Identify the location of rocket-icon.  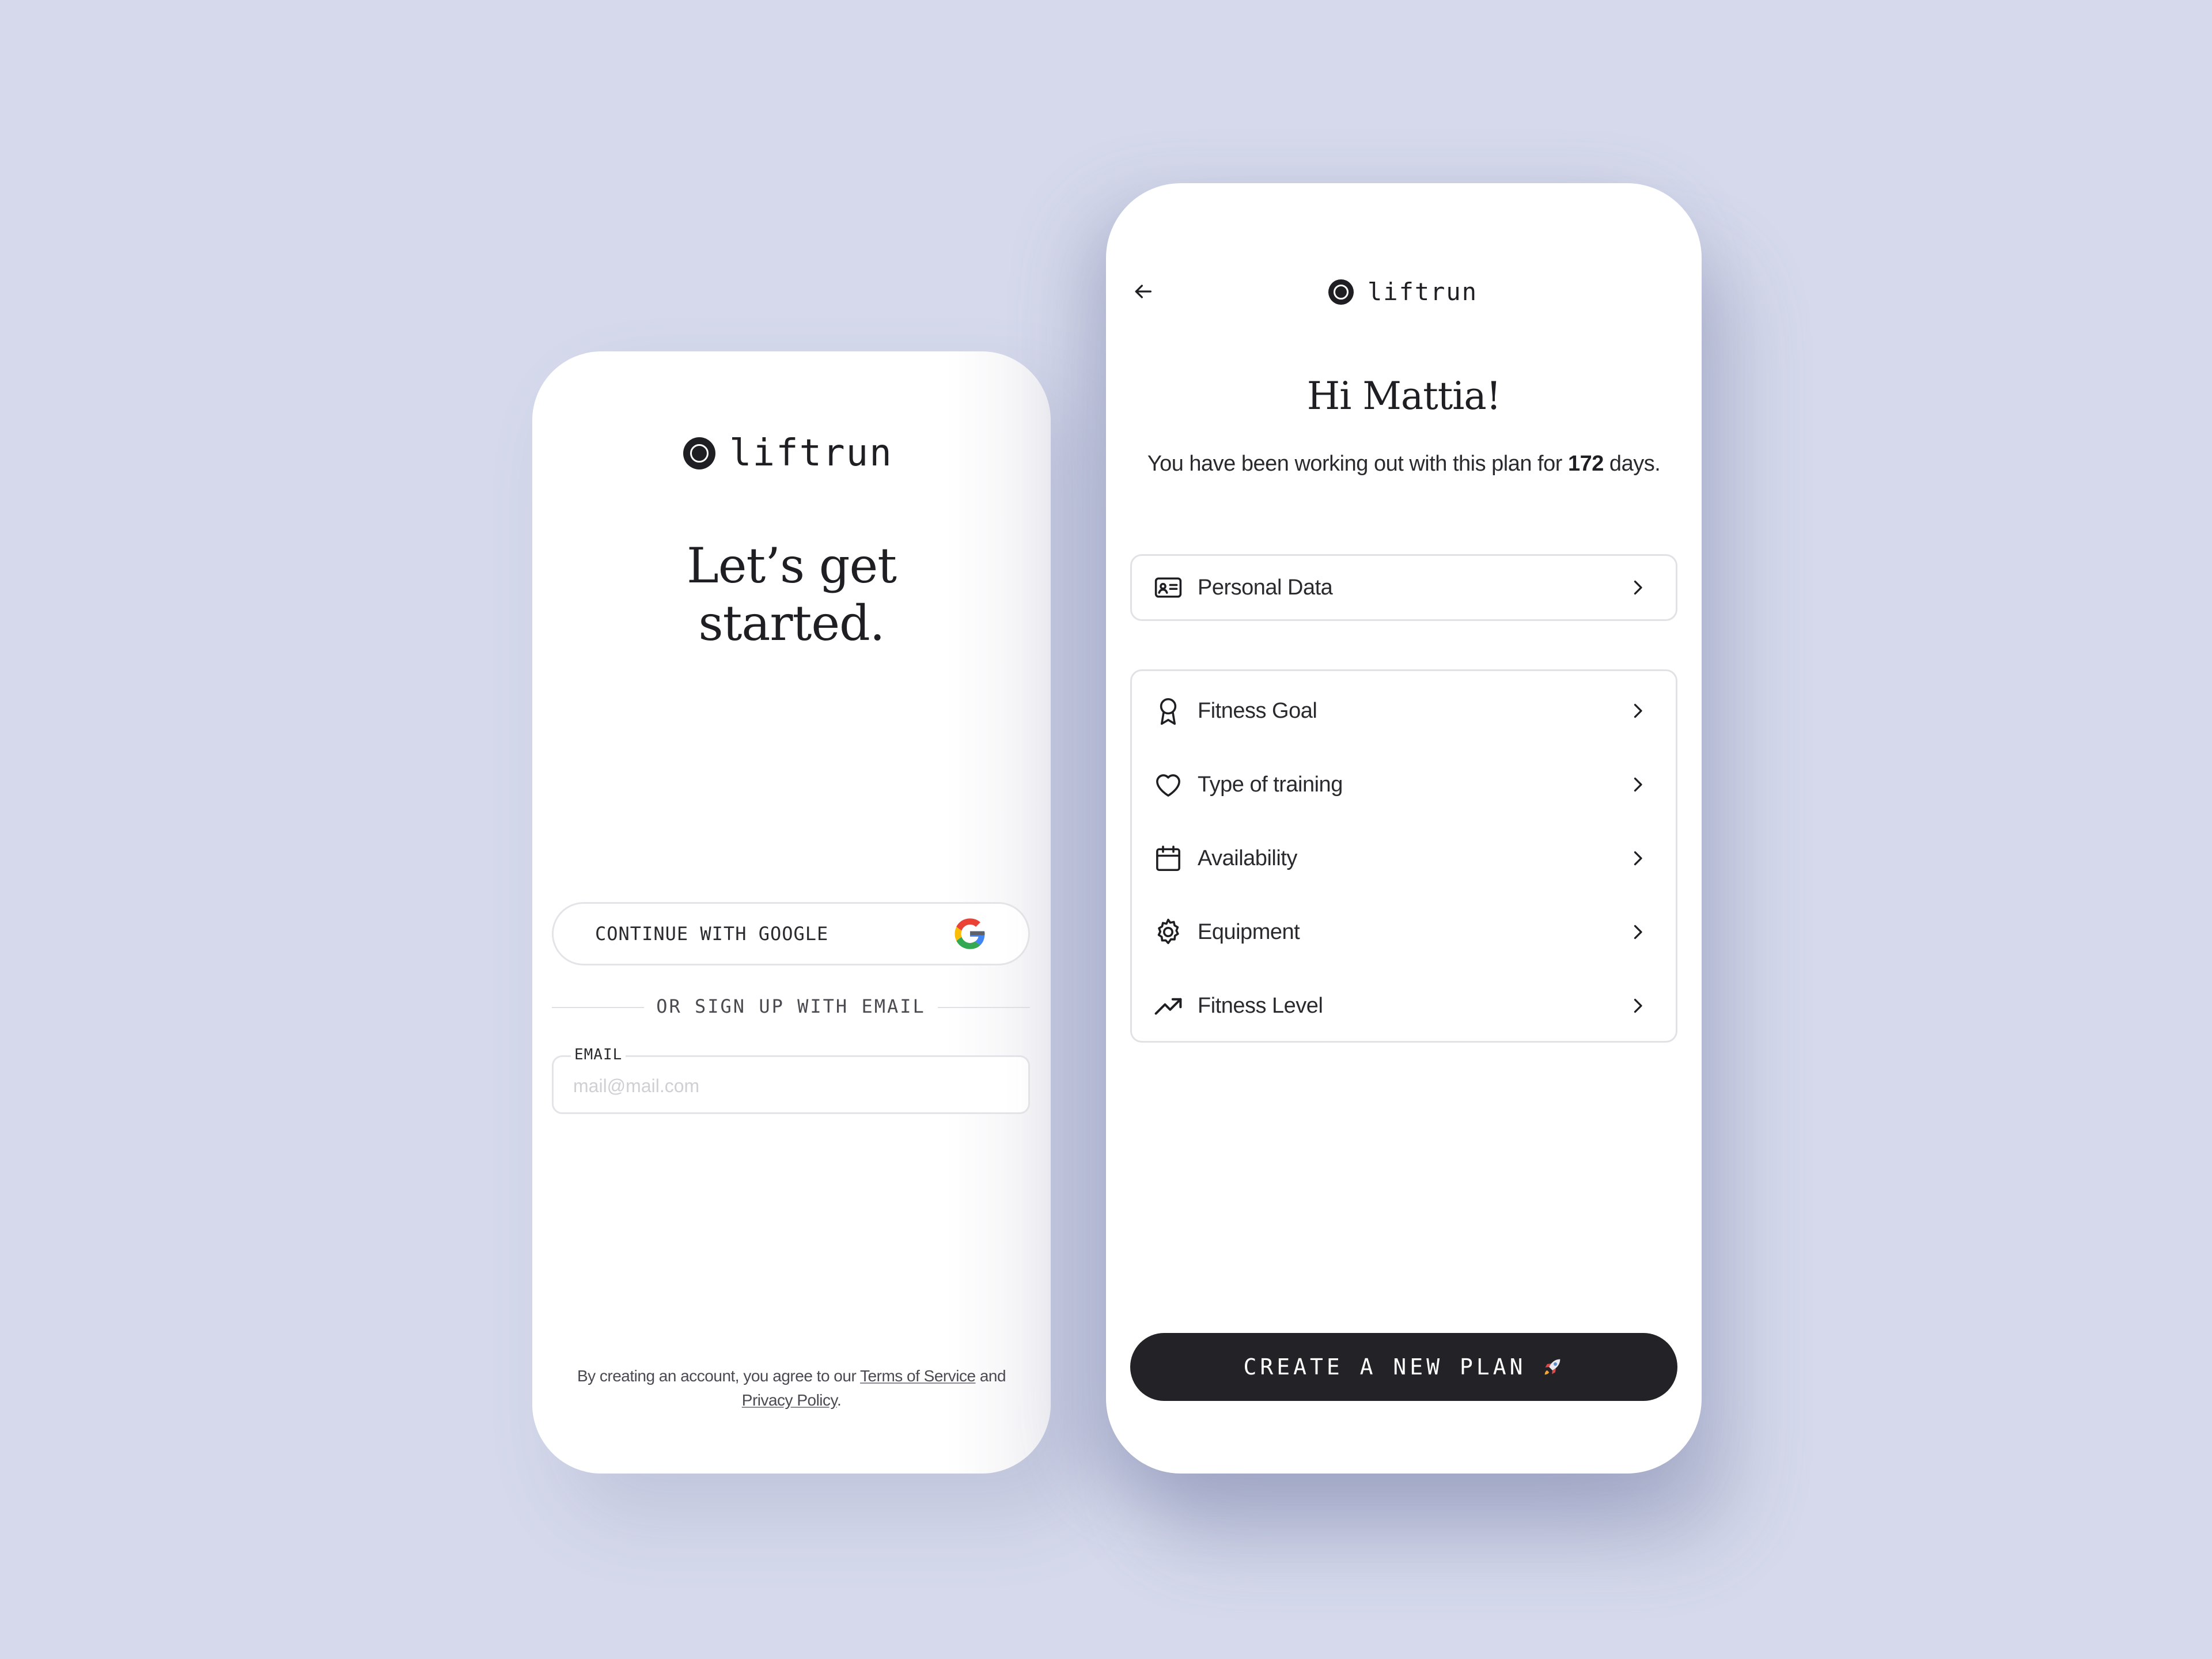
(1552, 1367).